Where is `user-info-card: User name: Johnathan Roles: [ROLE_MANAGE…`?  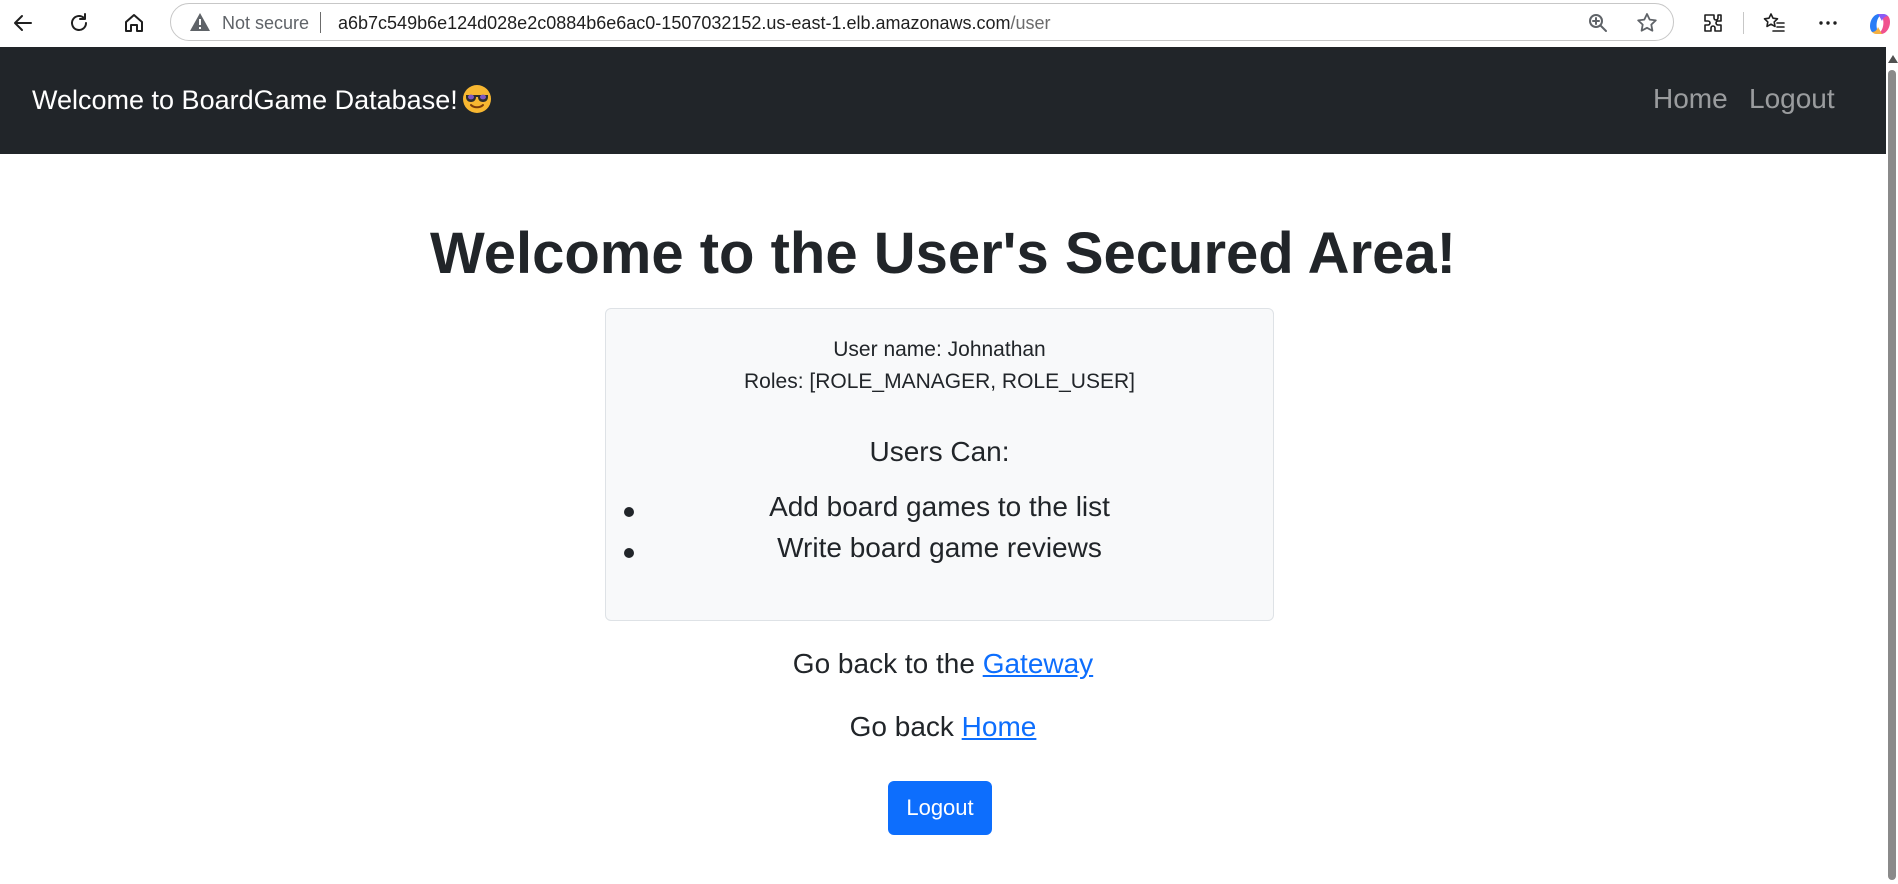
user-info-card: User name: Johnathan Roles: [ROLE_MANAGE… is located at coordinates (939, 464).